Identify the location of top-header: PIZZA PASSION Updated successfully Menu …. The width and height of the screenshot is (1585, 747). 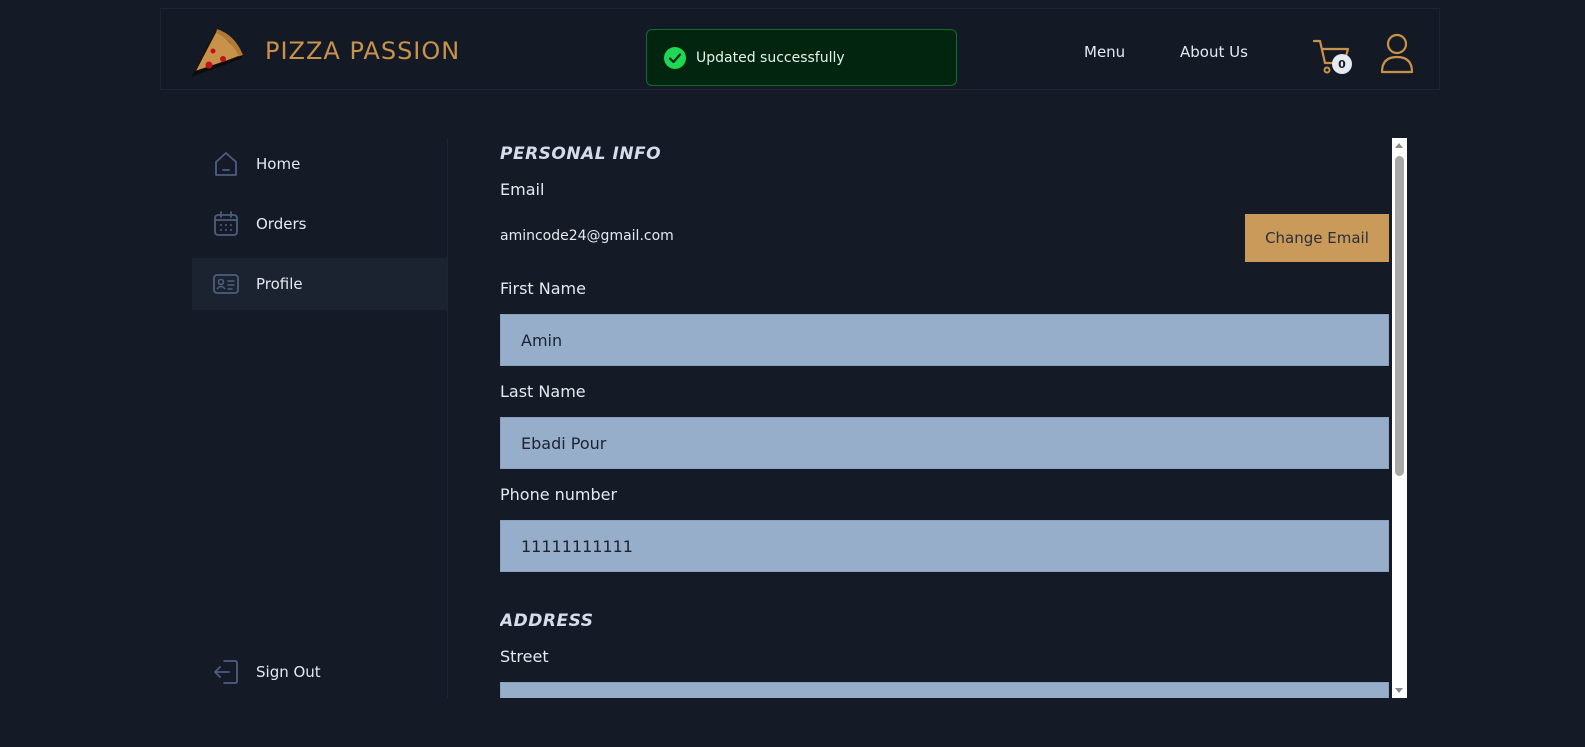
(800, 49).